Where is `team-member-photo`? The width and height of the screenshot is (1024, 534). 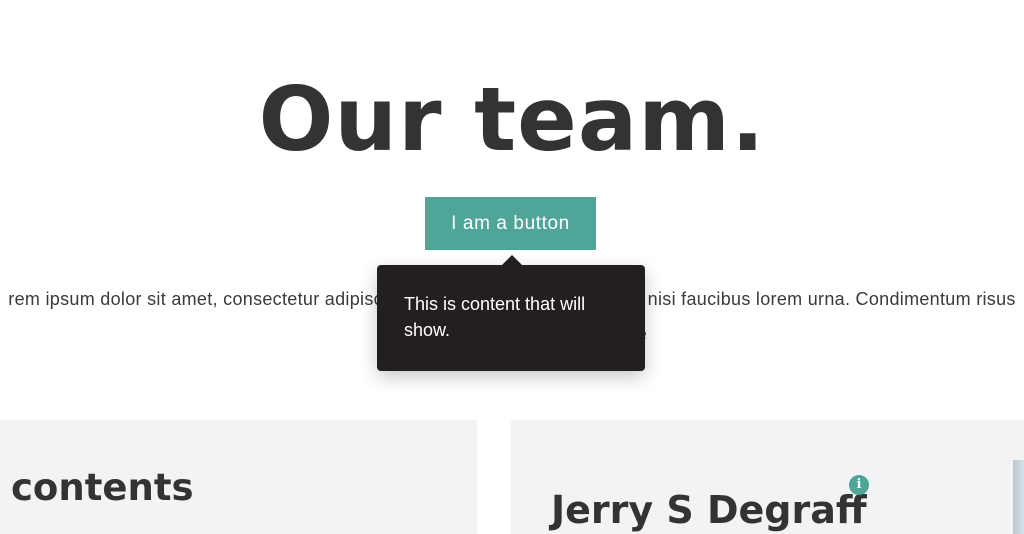 team-member-photo is located at coordinates (1018, 497).